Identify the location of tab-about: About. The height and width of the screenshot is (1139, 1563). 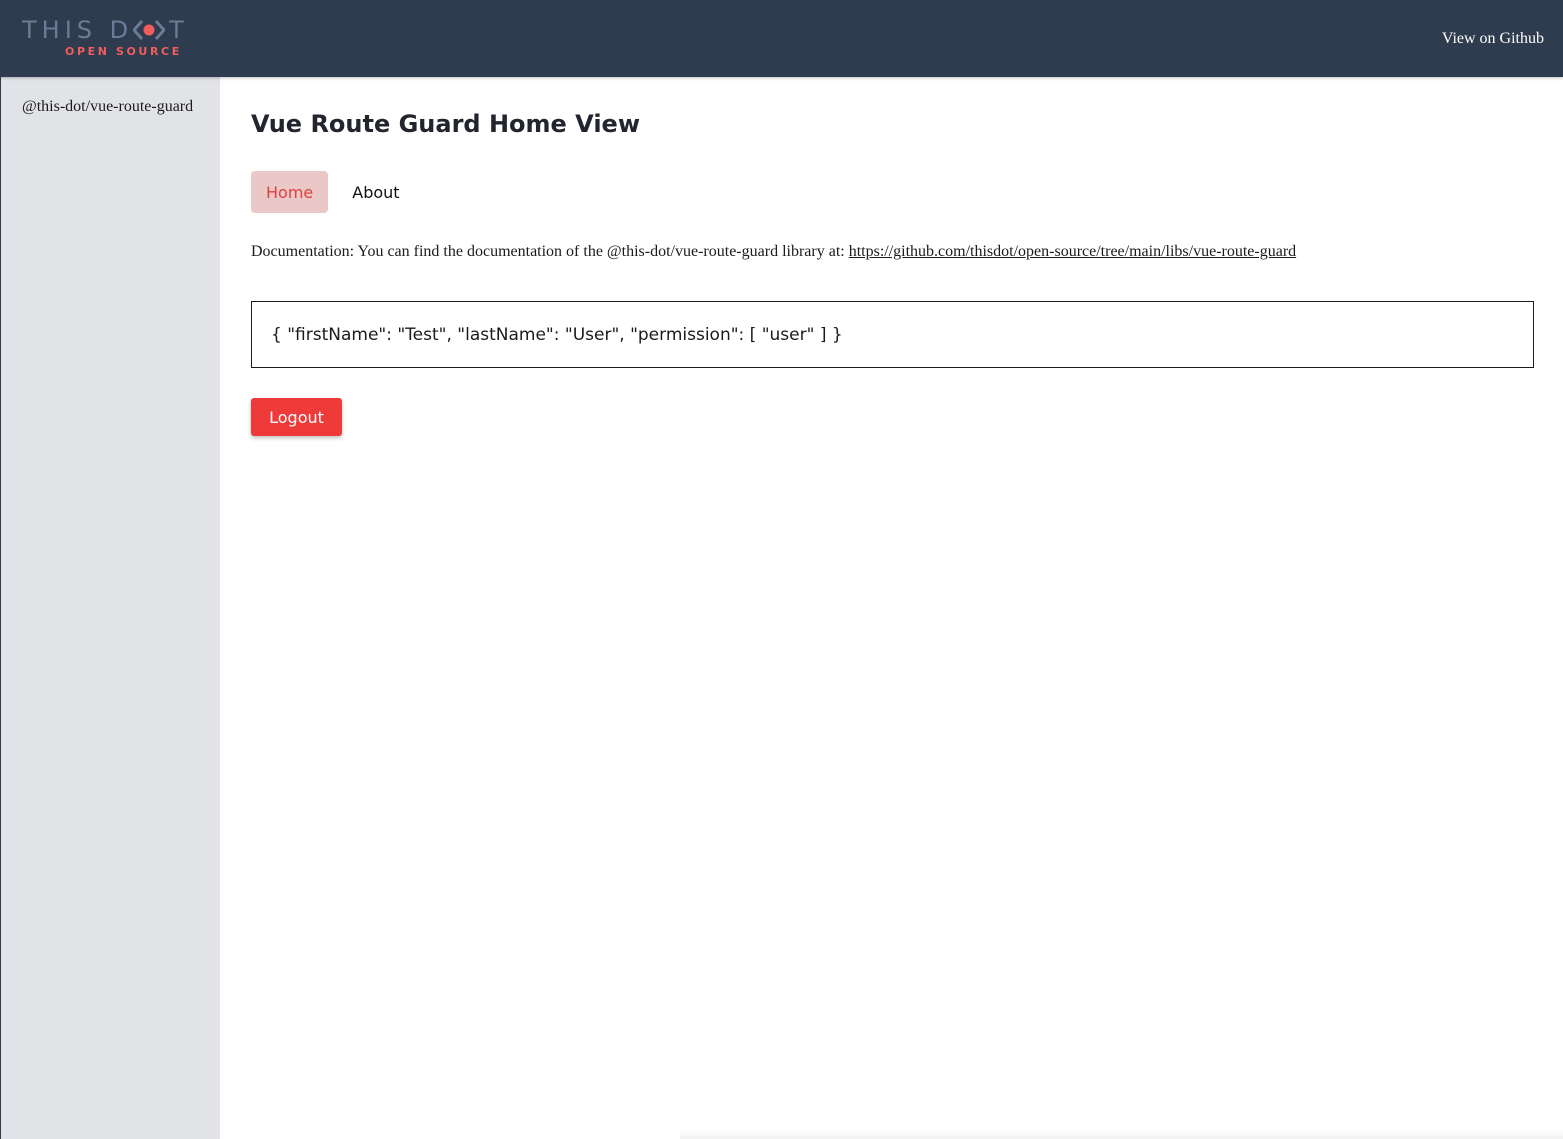
(375, 192).